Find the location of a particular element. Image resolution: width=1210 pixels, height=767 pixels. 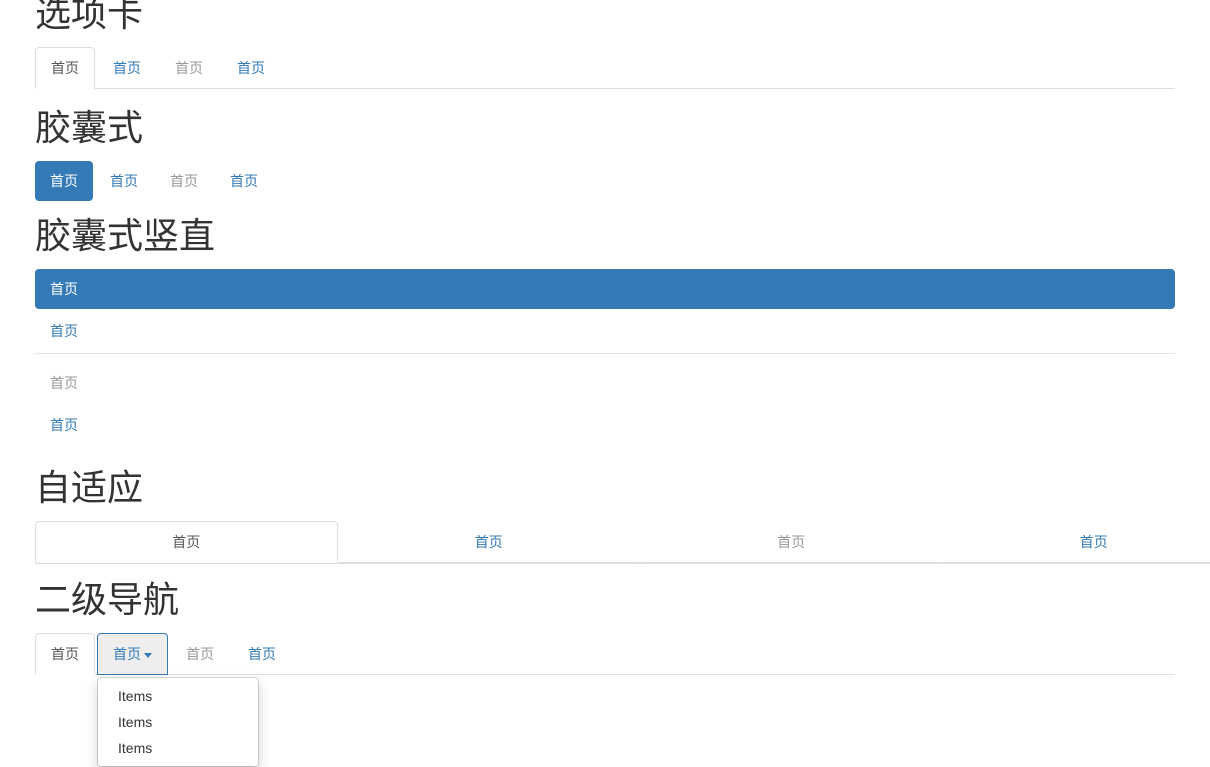

nav-stacked-link-1: 首页 is located at coordinates (605, 289).